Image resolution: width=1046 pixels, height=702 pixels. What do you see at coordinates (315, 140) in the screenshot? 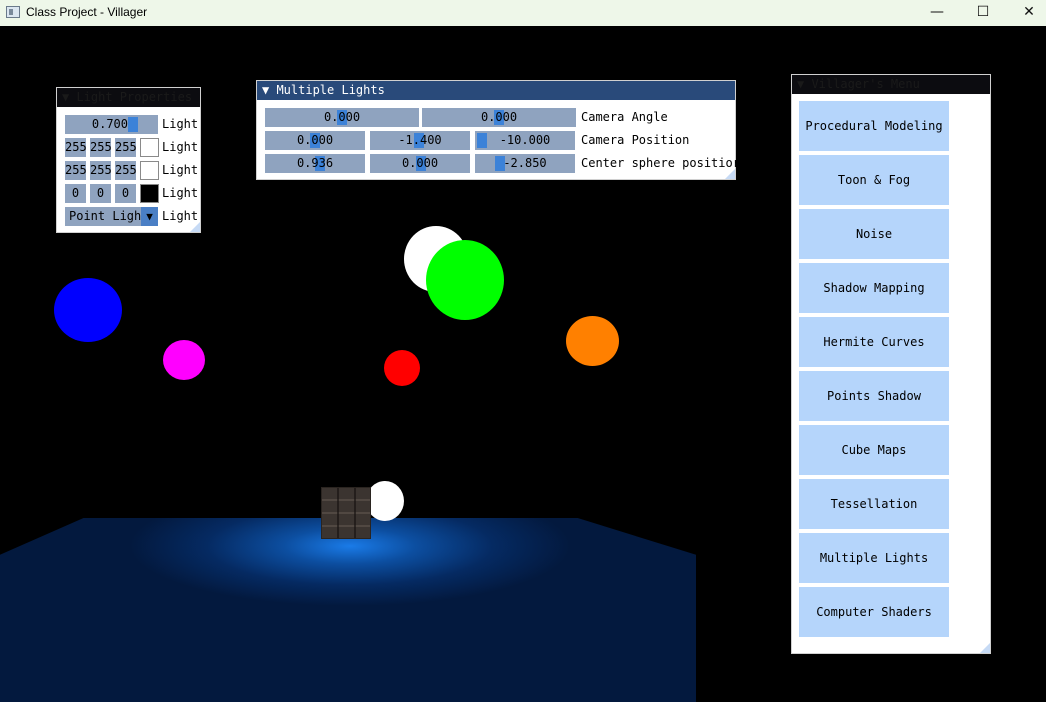
I see `camera-position-x-slider: 0.000` at bounding box center [315, 140].